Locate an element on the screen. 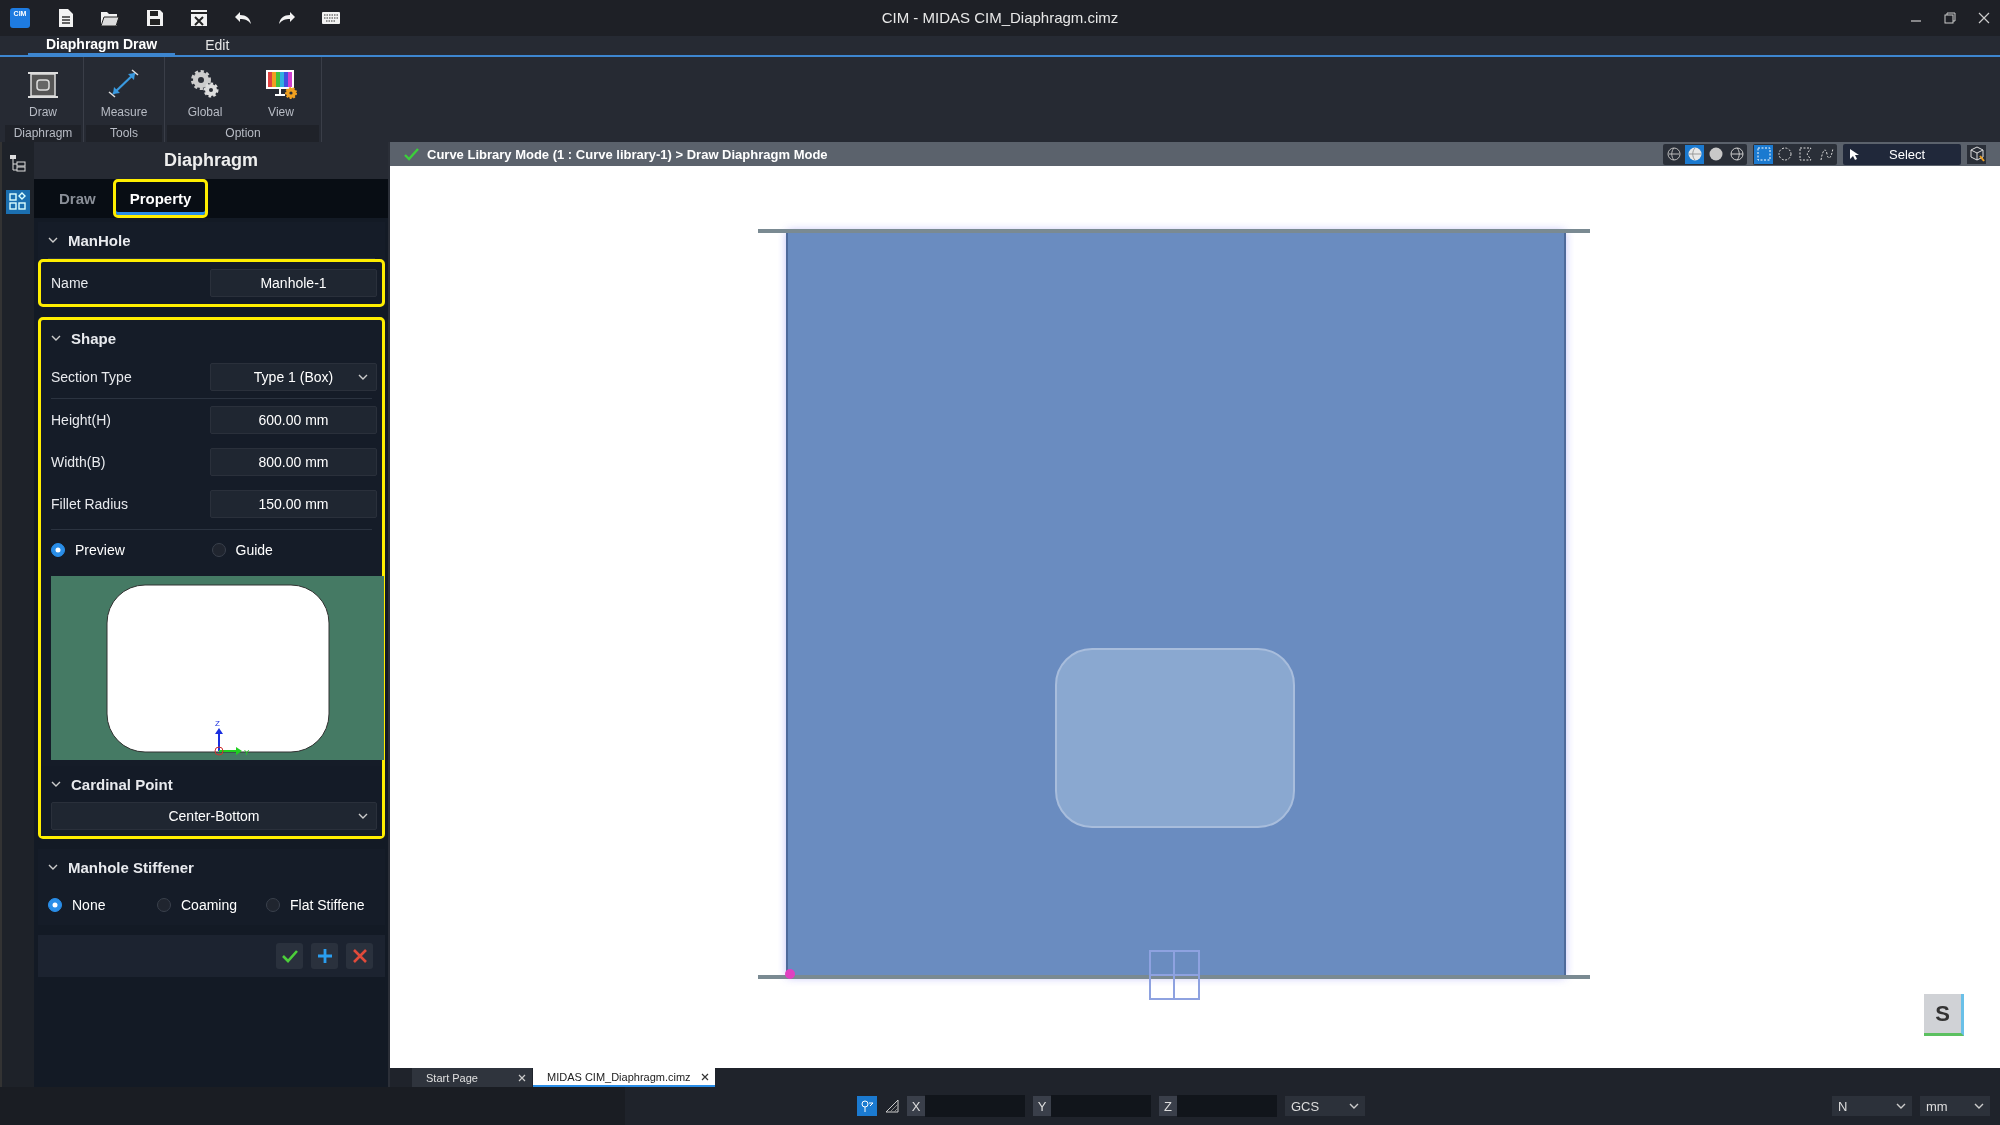 The height and width of the screenshot is (1125, 2000). view-option-radio: Preview is located at coordinates (131, 550).